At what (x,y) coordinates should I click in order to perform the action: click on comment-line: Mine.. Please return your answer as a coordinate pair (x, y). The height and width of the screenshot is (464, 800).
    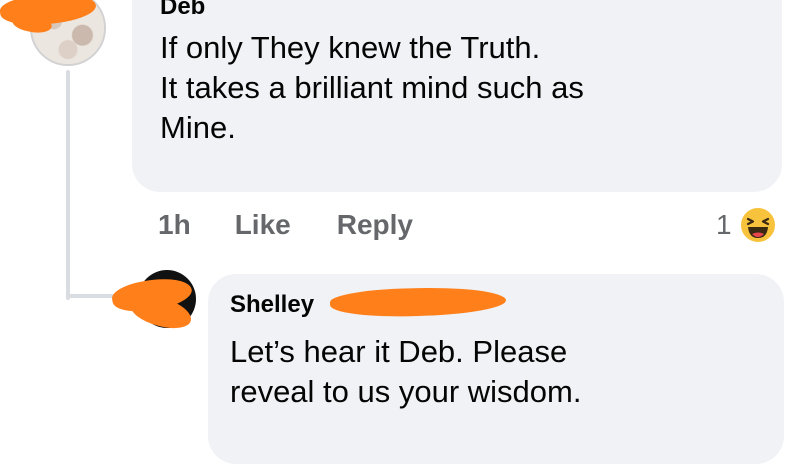
    Looking at the image, I should click on (198, 127).